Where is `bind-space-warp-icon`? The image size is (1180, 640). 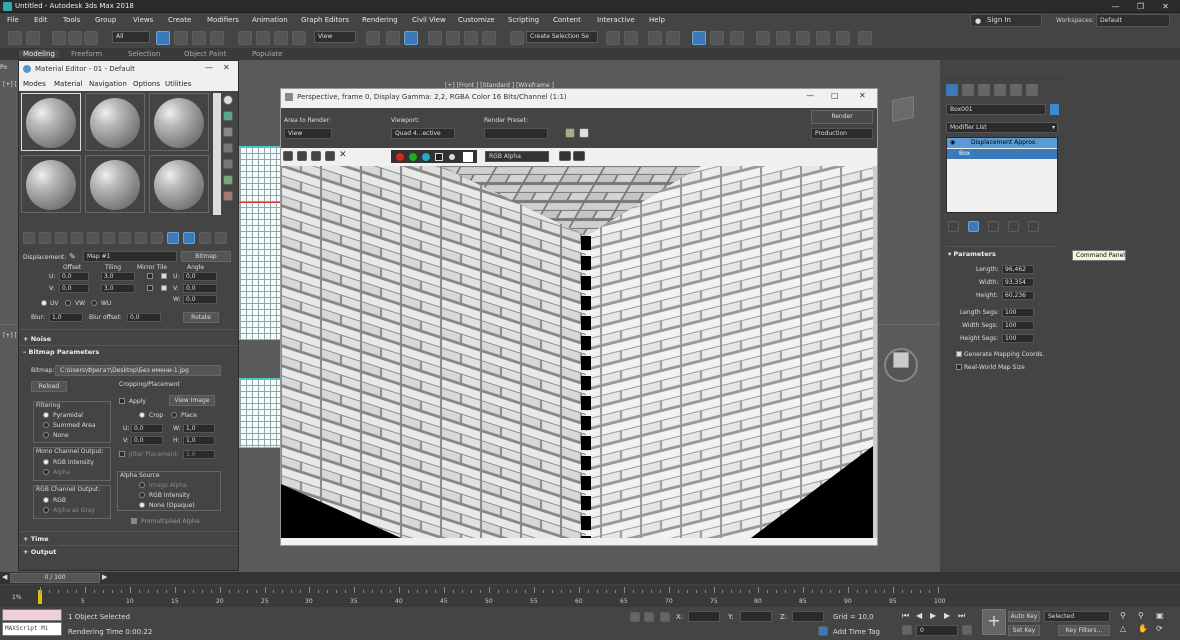
bind-space-warp-icon is located at coordinates (91, 38).